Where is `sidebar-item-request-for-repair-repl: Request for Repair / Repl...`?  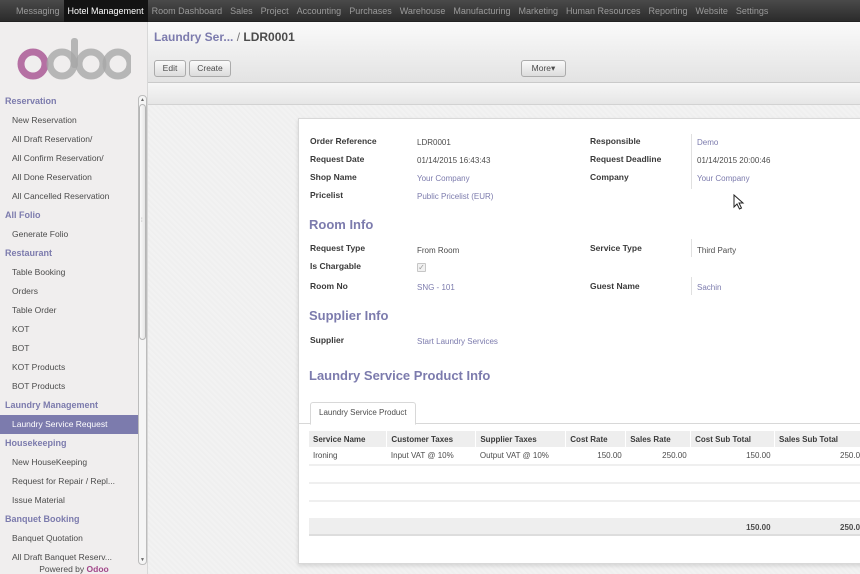 sidebar-item-request-for-repair-repl: Request for Repair / Repl... is located at coordinates (69, 481).